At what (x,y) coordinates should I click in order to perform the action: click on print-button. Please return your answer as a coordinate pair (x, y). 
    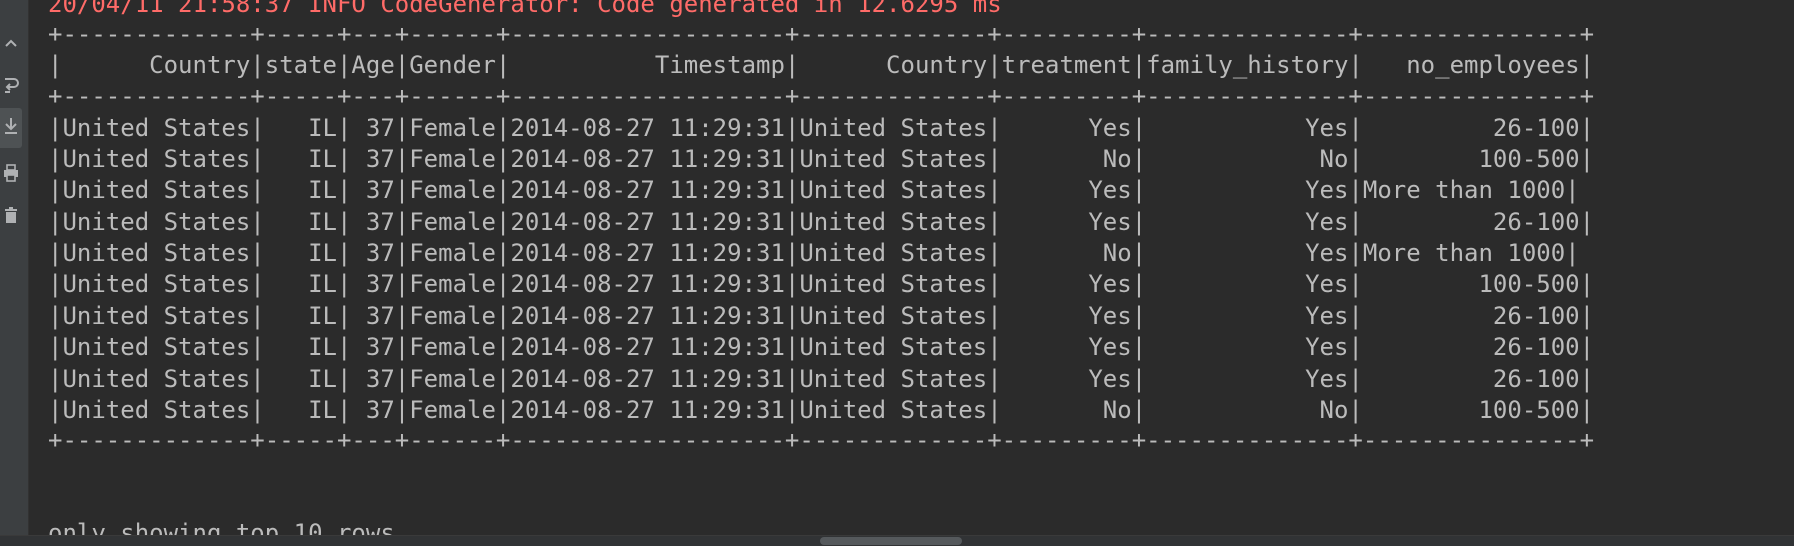
    Looking at the image, I should click on (11, 175).